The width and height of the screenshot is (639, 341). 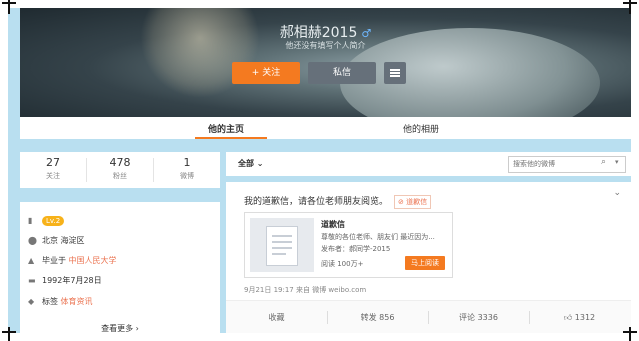 I want to click on info-birthday-row: ▬ 1992年7月28日, so click(x=65, y=281).